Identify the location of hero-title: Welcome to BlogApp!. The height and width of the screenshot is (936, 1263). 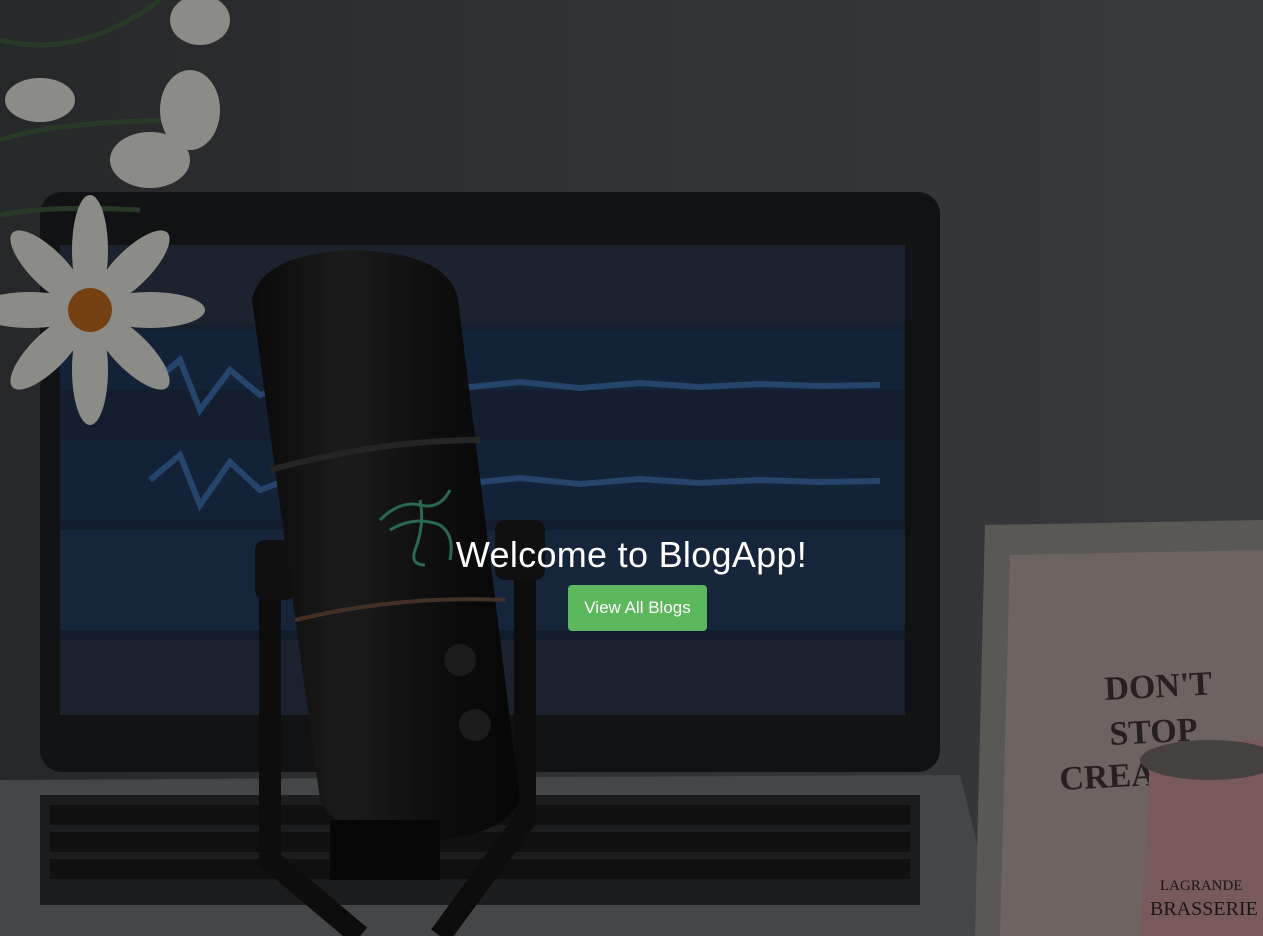
(631, 554).